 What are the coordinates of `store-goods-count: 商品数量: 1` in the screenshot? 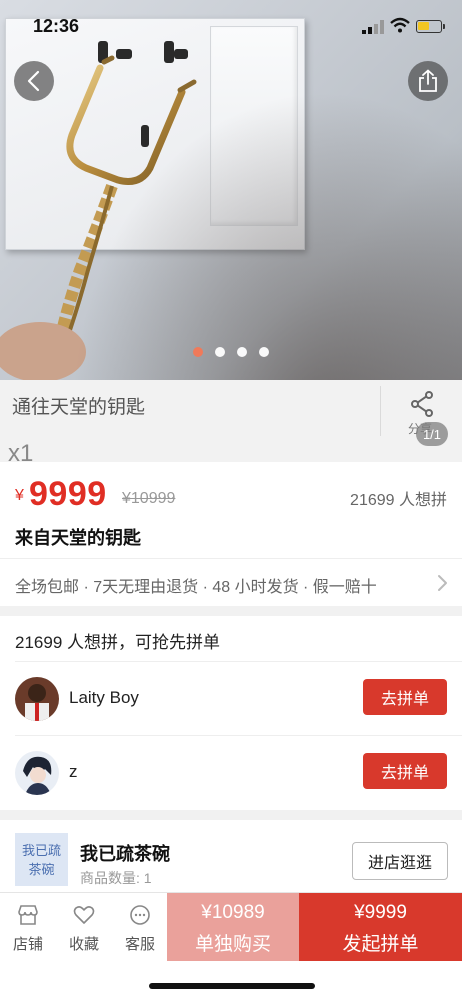 It's located at (116, 878).